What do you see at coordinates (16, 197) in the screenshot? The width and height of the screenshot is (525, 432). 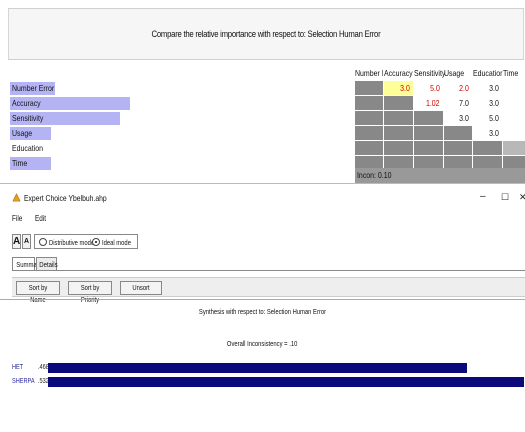 I see `expert-choice-icon` at bounding box center [16, 197].